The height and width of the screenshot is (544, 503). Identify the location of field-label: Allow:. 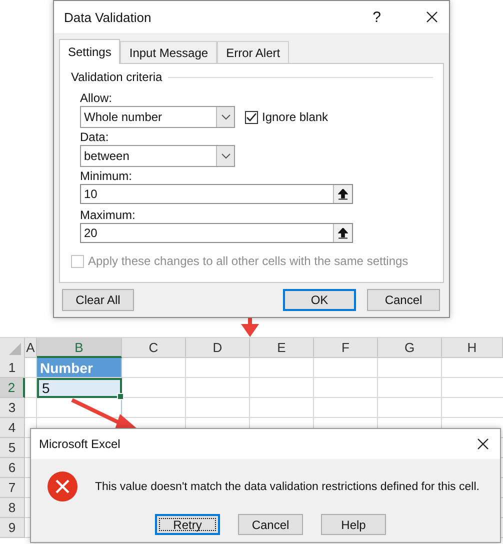
(96, 98).